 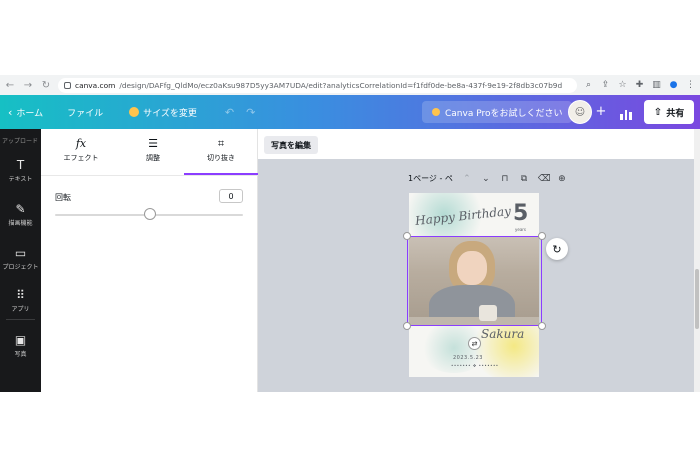 I want to click on forward-icon: →, so click(x=28, y=85).